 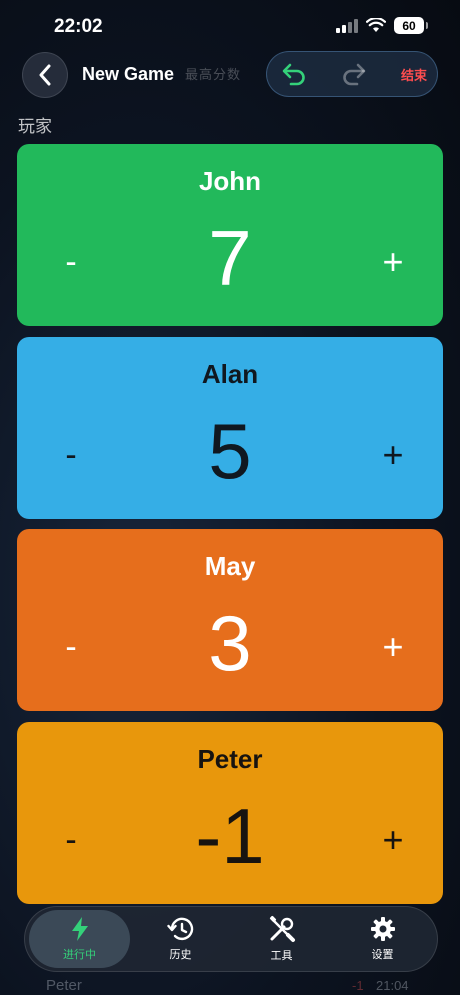 I want to click on wifi-icon, so click(x=376, y=25).